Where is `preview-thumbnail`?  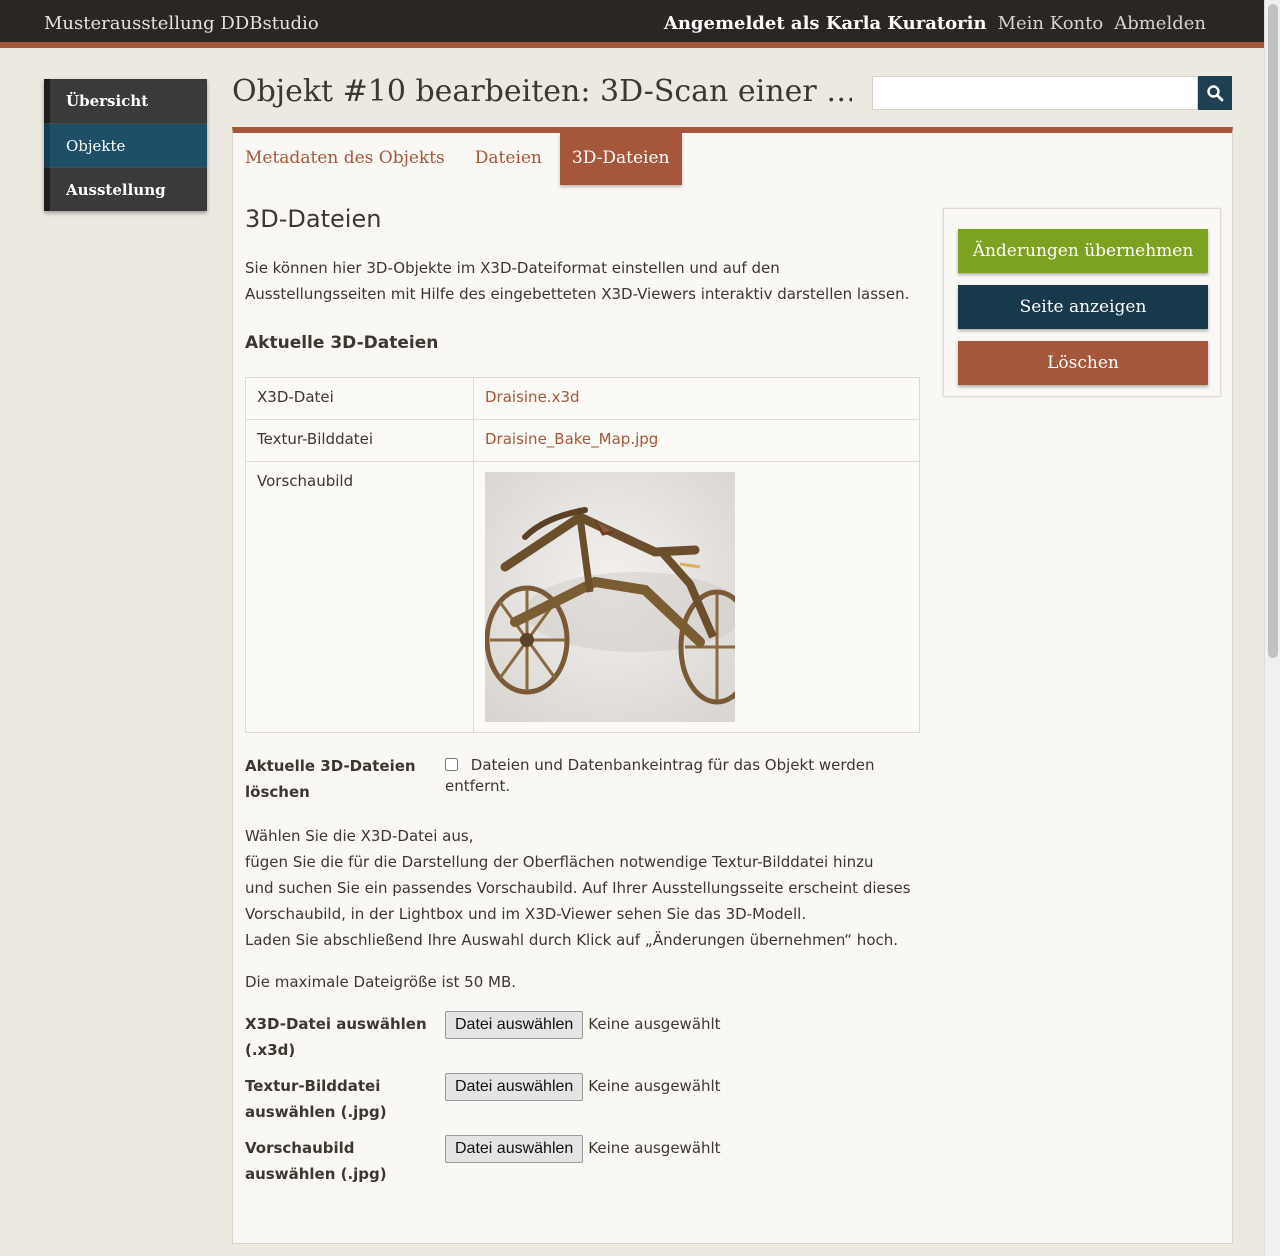 preview-thumbnail is located at coordinates (610, 597).